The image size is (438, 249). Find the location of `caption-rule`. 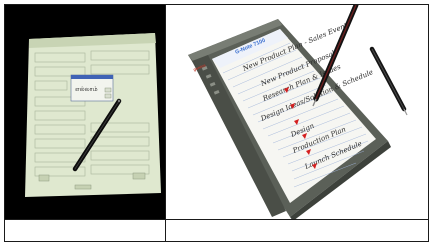

caption-rule is located at coordinates (216, 219).